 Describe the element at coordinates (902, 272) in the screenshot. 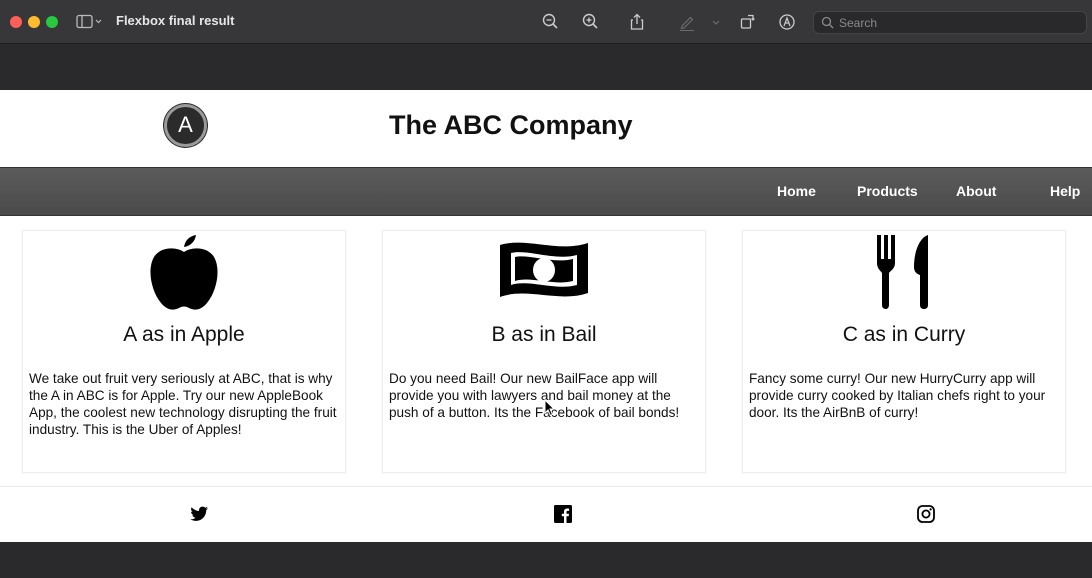

I see `fork-knife-icon` at that location.